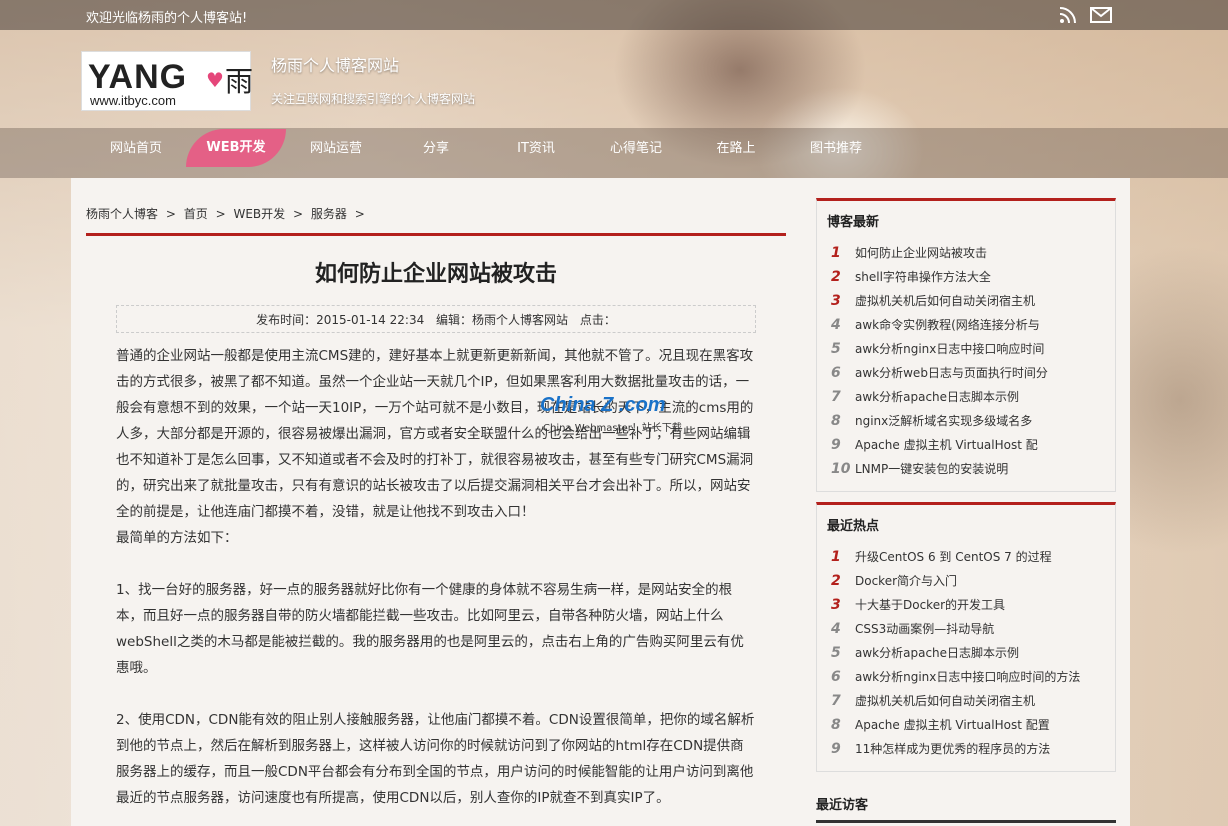 This screenshot has height=826, width=1228. Describe the element at coordinates (842, 805) in the screenshot. I see `recent-visitors-title: 最近访客` at that location.